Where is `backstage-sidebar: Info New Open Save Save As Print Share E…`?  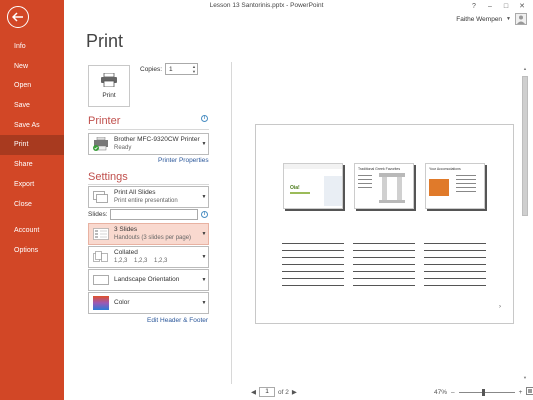 backstage-sidebar: Info New Open Save Save As Print Share E… is located at coordinates (32, 200).